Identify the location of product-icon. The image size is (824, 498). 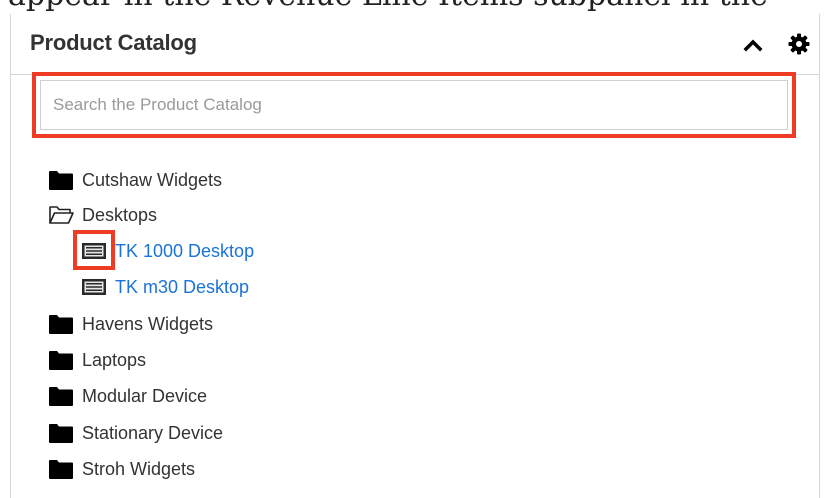
(94, 287).